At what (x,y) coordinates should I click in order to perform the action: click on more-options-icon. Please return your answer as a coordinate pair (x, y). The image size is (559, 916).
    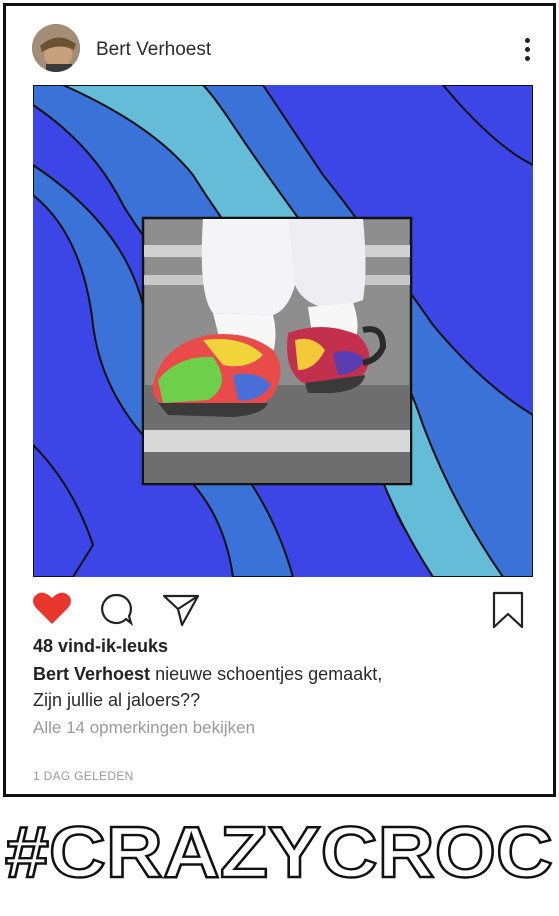
    Looking at the image, I should click on (527, 52).